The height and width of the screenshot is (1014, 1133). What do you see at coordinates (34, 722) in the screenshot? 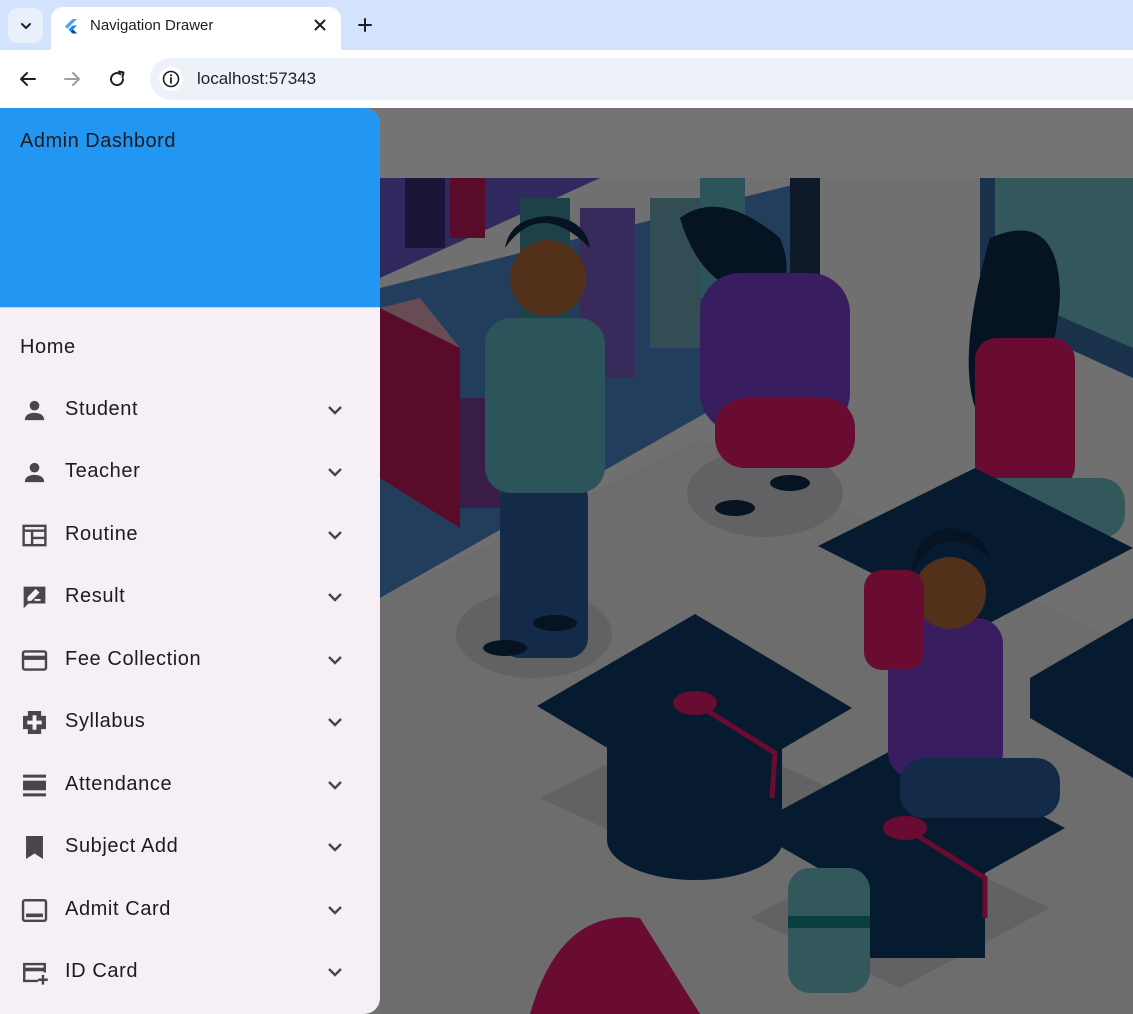
I see `medical-services-icon` at bounding box center [34, 722].